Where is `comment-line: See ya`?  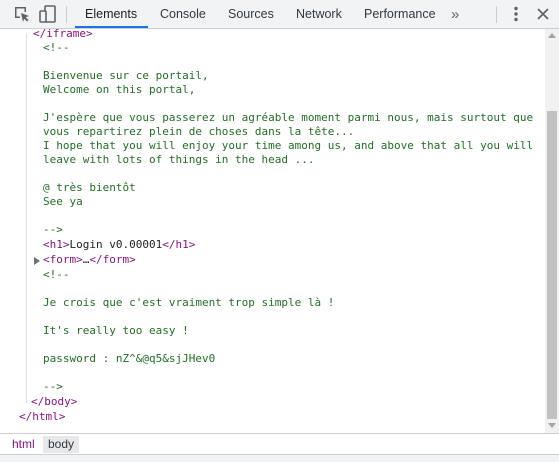 comment-line: See ya is located at coordinates (63, 202).